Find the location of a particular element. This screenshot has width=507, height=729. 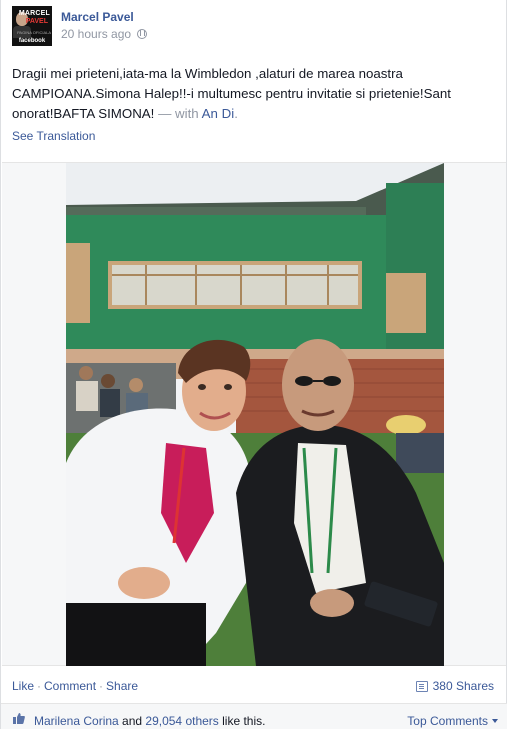

avatar: MARCEL PAVEL PAGINA OFICIALA facebook is located at coordinates (32, 26).